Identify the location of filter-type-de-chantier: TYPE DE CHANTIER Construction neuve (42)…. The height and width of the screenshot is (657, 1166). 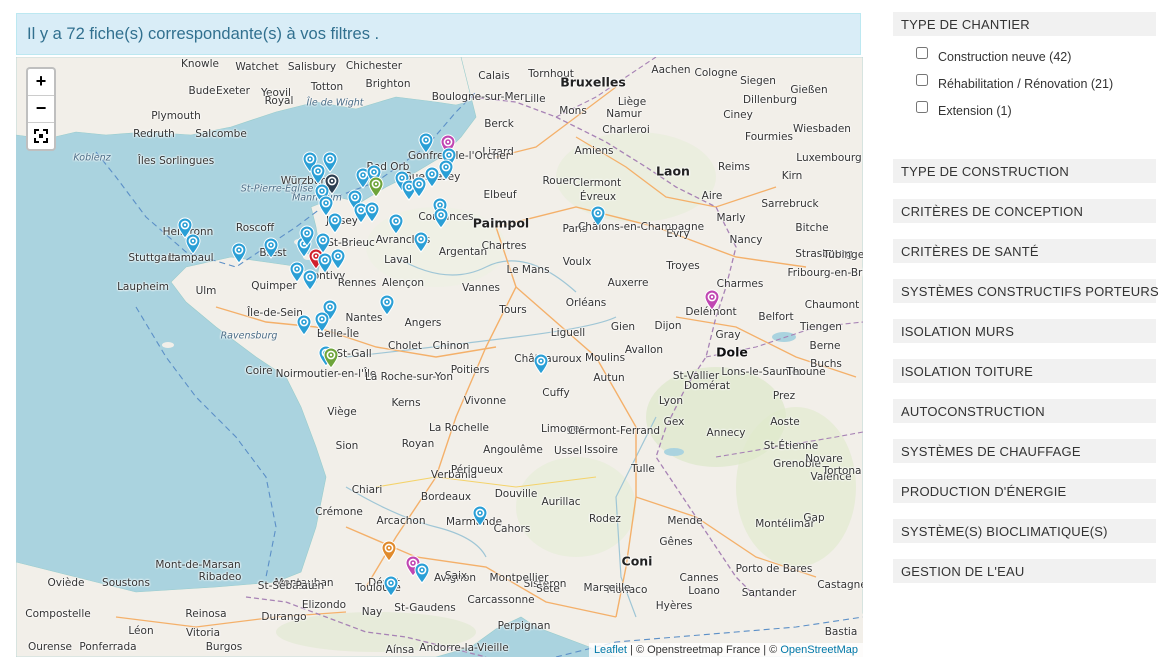
(1024, 73).